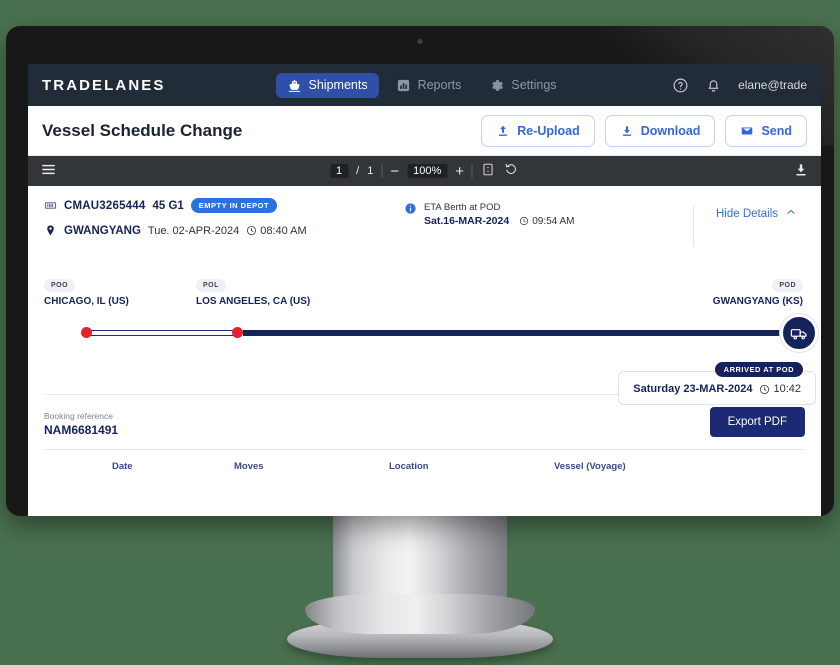  What do you see at coordinates (693, 226) in the screenshot?
I see `vertical-divider` at bounding box center [693, 226].